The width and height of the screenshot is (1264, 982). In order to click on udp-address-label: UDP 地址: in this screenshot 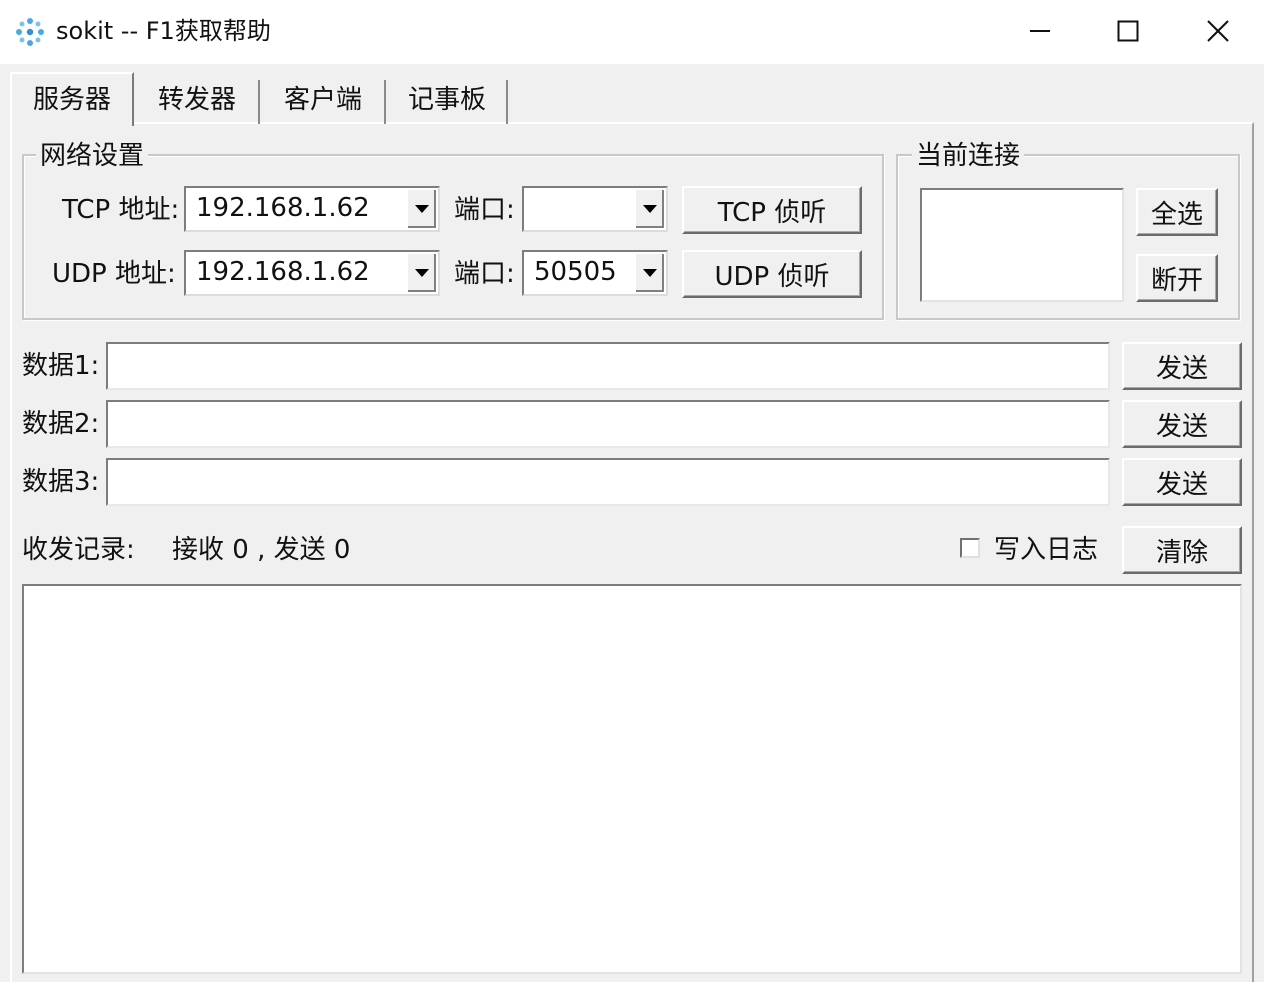, I will do `click(114, 274)`.